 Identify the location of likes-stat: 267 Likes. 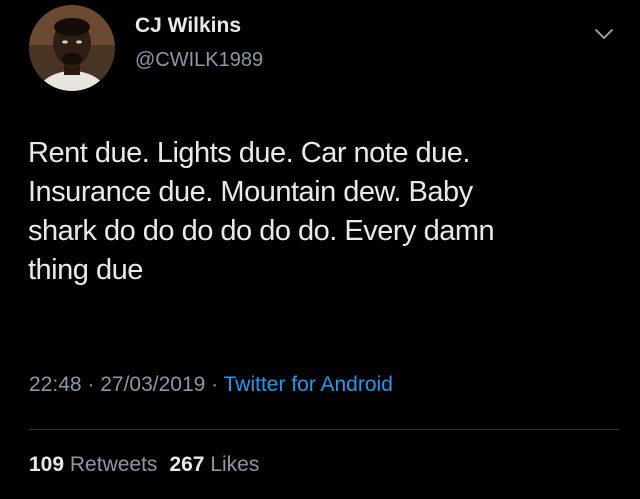
(214, 464).